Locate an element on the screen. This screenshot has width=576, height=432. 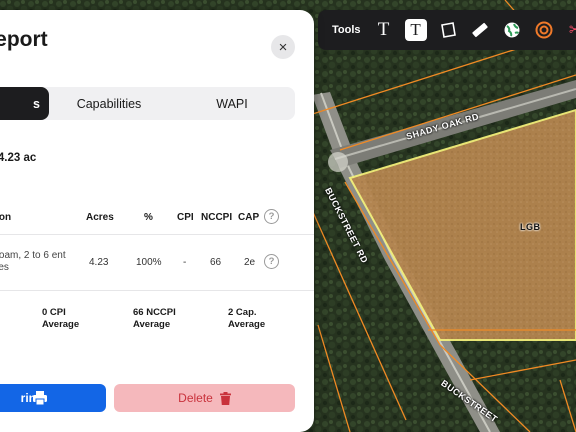
panel-title: Report is located at coordinates (24, 39).